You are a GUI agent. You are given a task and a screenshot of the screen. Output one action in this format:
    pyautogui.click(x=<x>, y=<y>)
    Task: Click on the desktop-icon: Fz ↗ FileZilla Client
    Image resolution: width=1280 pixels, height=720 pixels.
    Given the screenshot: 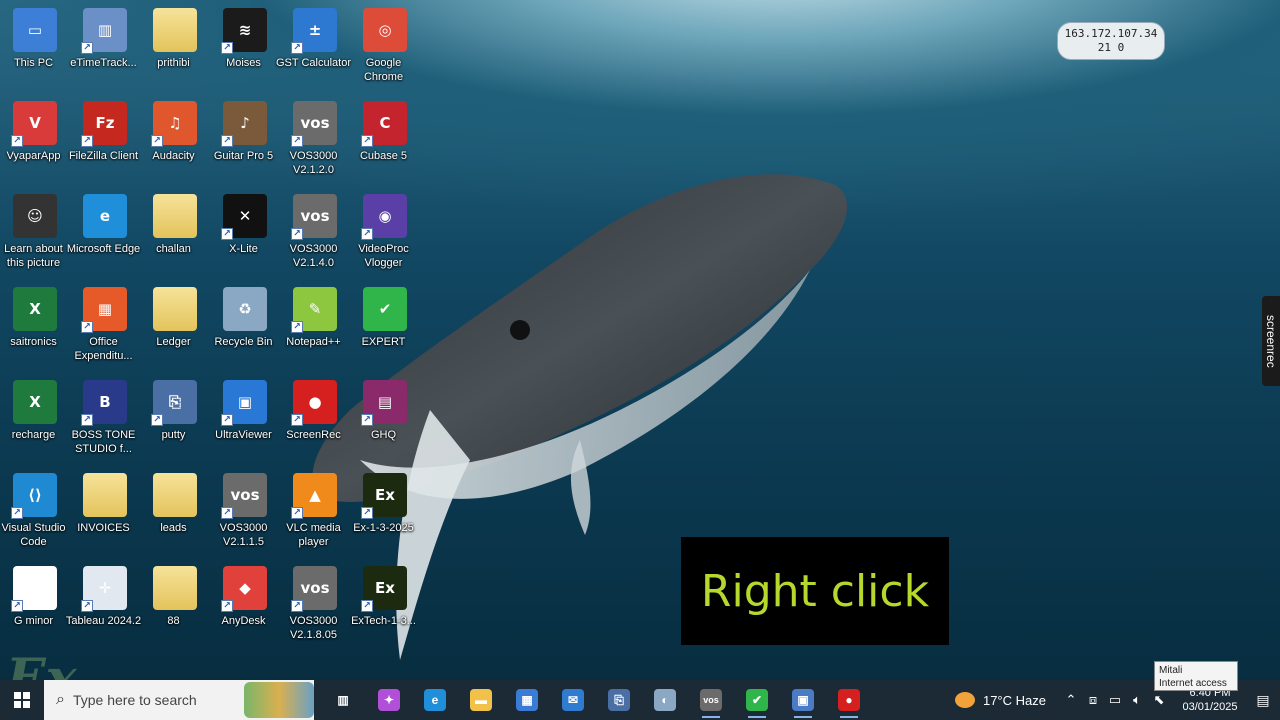 What is the action you would take?
    pyautogui.click(x=104, y=137)
    